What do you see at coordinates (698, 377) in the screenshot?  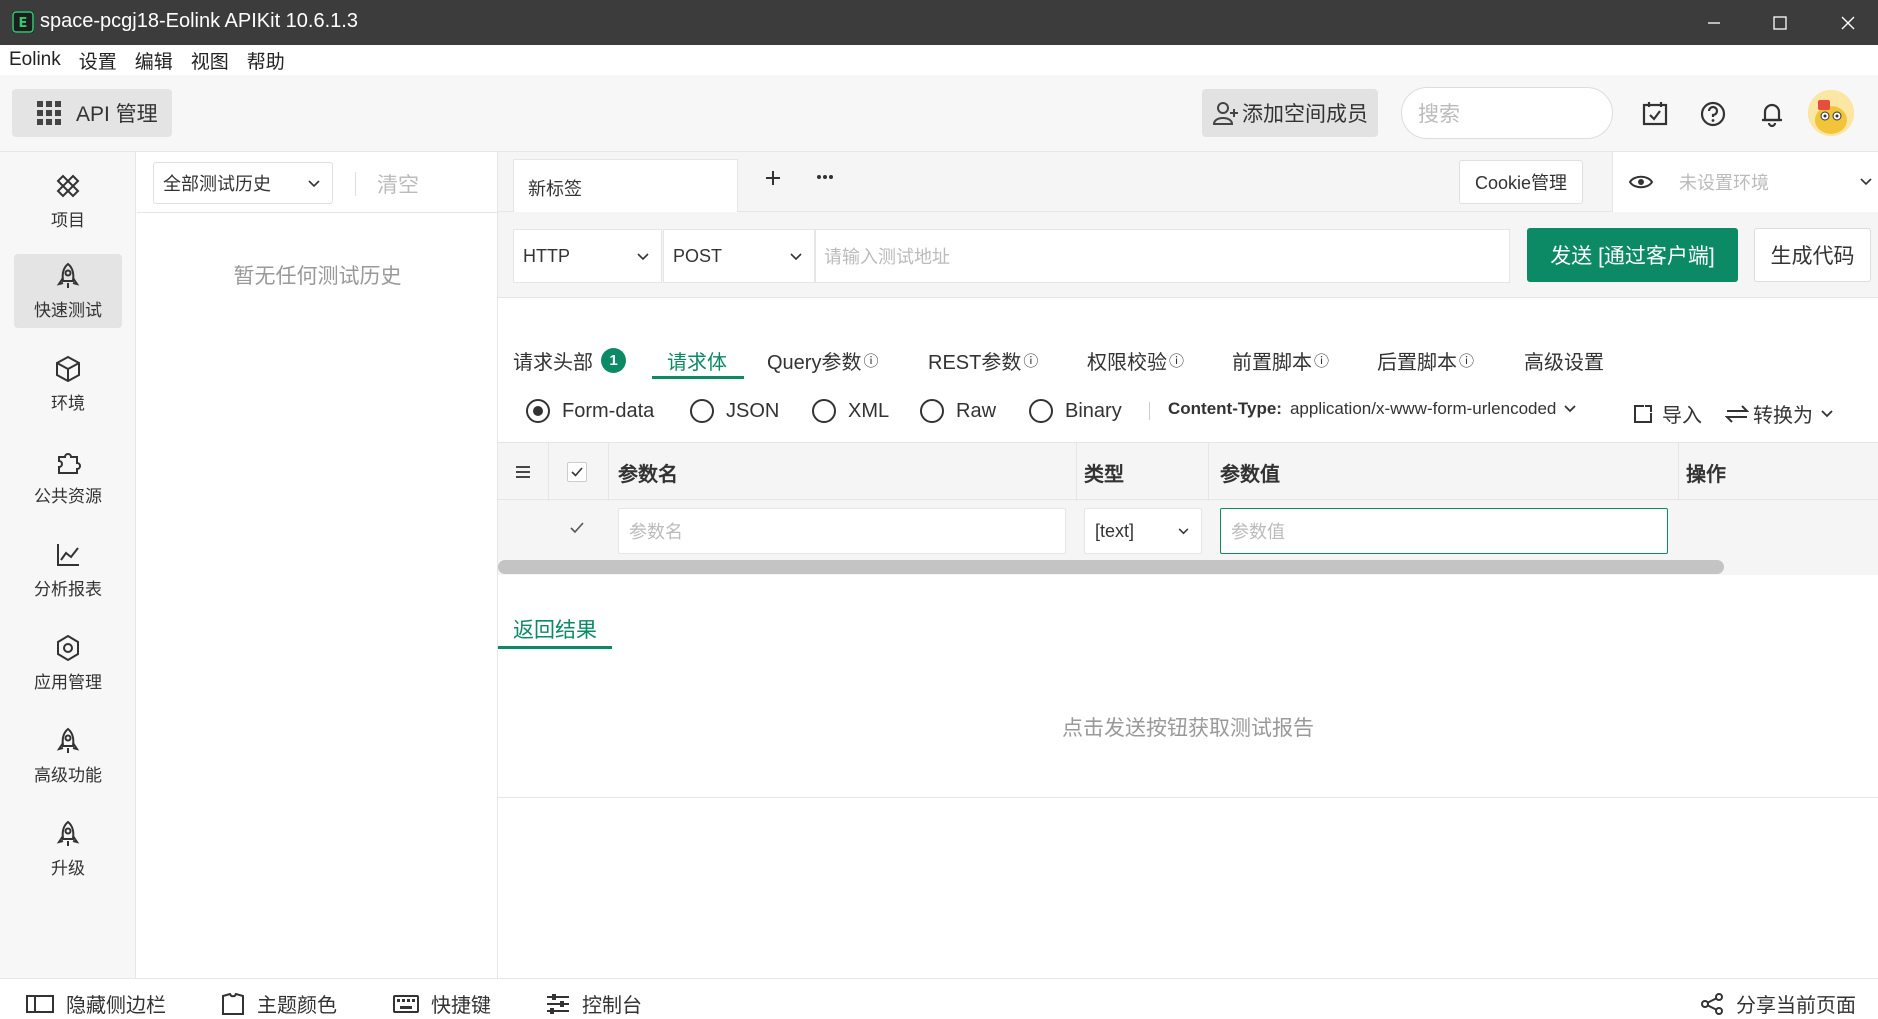 I see `active-tab-indicator` at bounding box center [698, 377].